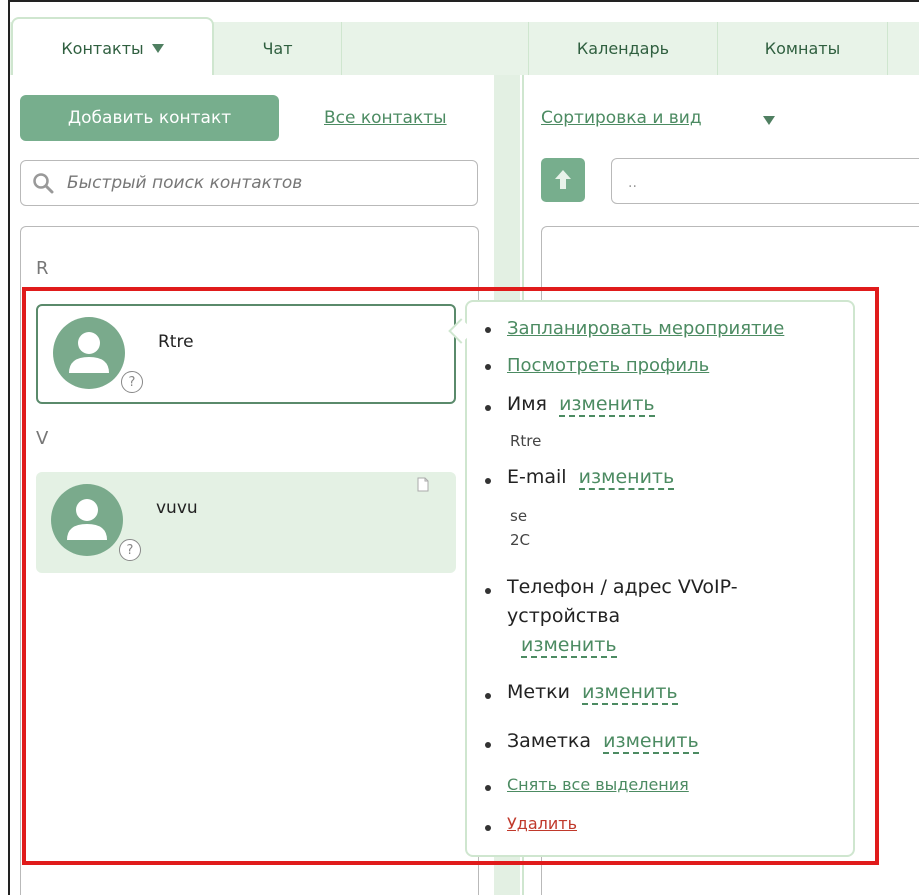  What do you see at coordinates (157, 48) in the screenshot?
I see `chevron-down-icon` at bounding box center [157, 48].